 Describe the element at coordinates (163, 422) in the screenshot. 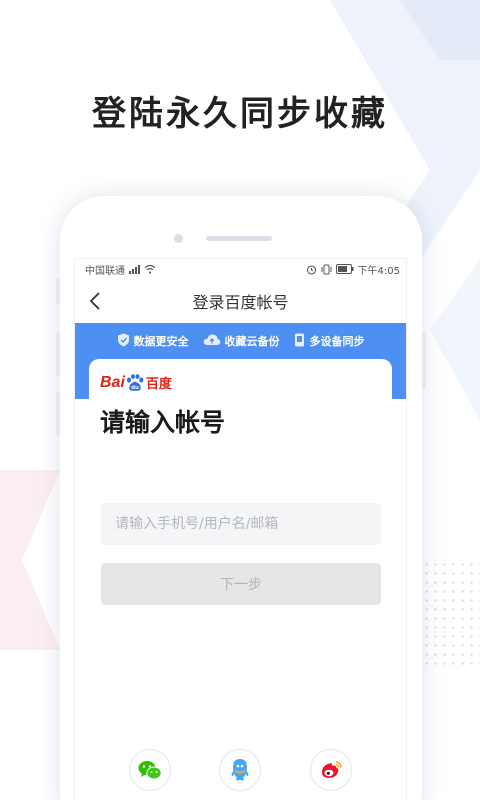

I see `page-title: 请输入帐号` at that location.